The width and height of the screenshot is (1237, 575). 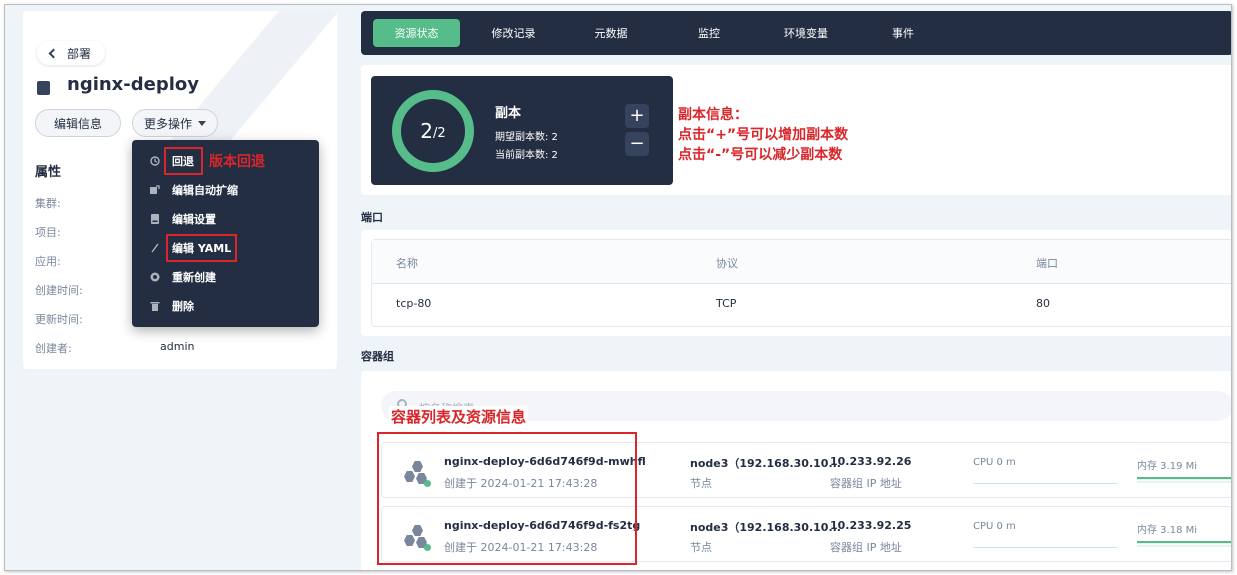 I want to click on annotation-replica-plus: 点击“+”号可以增加副本数, so click(x=763, y=135).